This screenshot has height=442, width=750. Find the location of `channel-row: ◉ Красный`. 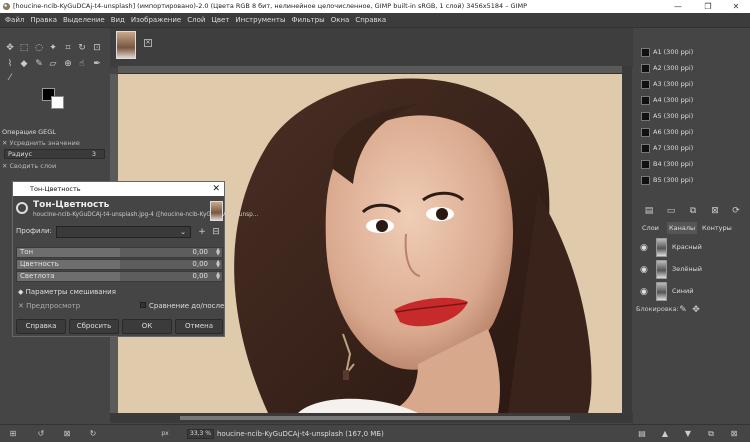

channel-row: ◉ Красный is located at coordinates (693, 247).